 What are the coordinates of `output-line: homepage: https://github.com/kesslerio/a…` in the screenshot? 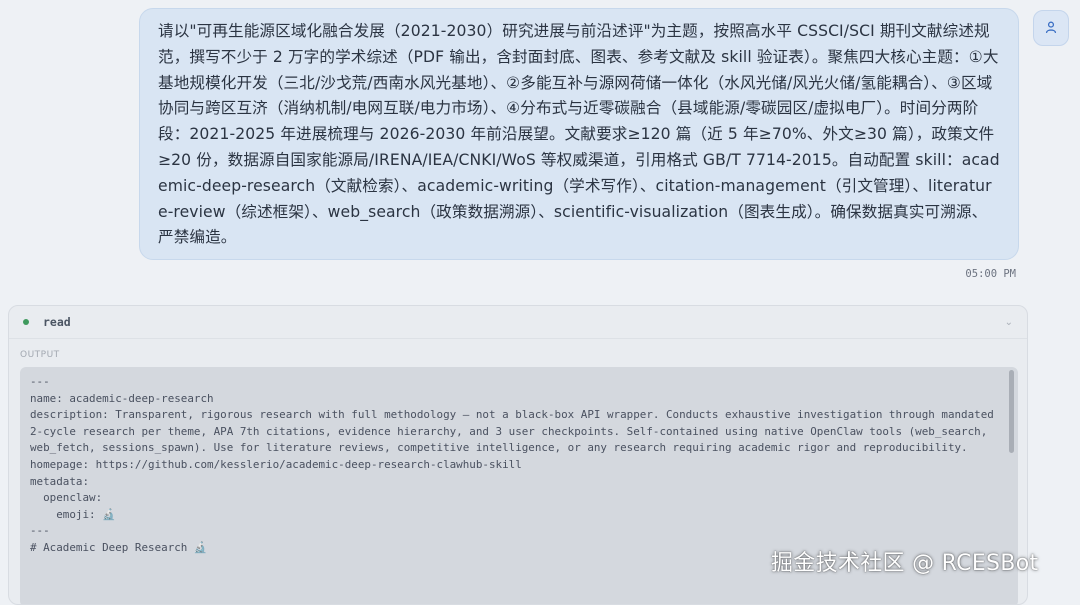 It's located at (276, 464).